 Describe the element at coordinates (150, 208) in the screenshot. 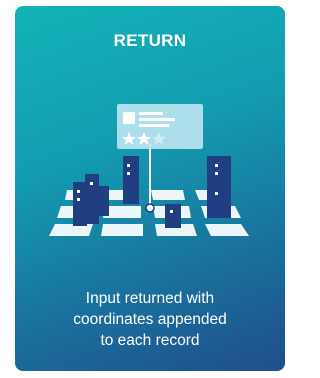

I see `pin-dot` at that location.